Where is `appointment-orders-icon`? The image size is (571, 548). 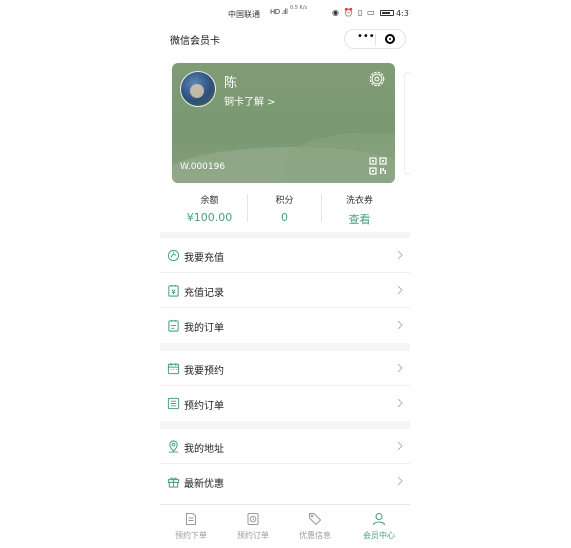 appointment-orders-icon is located at coordinates (173, 403).